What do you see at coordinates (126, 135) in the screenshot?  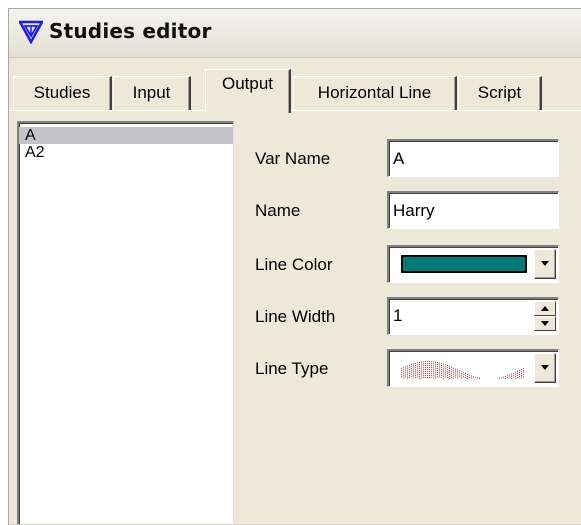 I see `list-item: A` at bounding box center [126, 135].